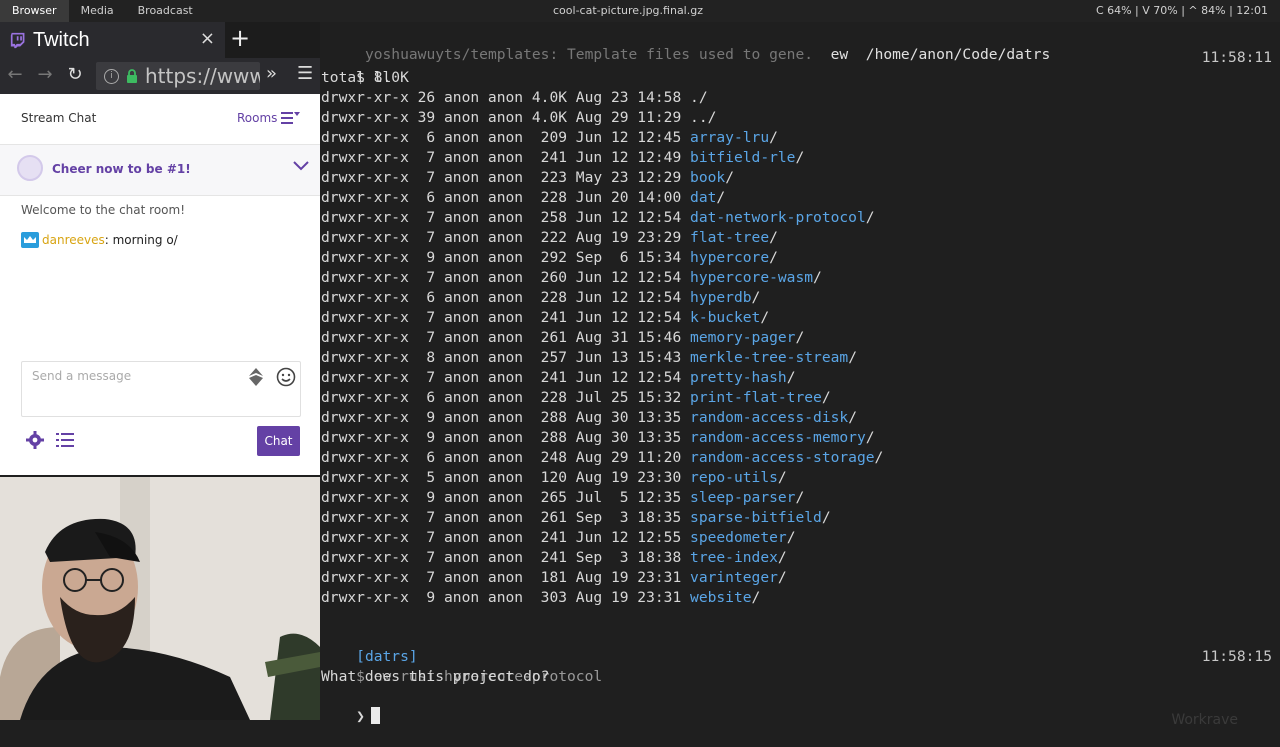 The height and width of the screenshot is (747, 1280). What do you see at coordinates (132, 76) in the screenshot?
I see `lock-icon` at bounding box center [132, 76].